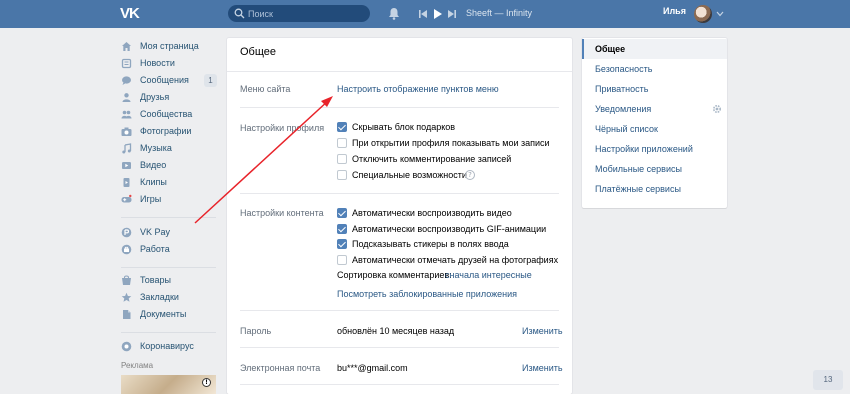  I want to click on menu-item-label: Настройки приложений, so click(644, 149).